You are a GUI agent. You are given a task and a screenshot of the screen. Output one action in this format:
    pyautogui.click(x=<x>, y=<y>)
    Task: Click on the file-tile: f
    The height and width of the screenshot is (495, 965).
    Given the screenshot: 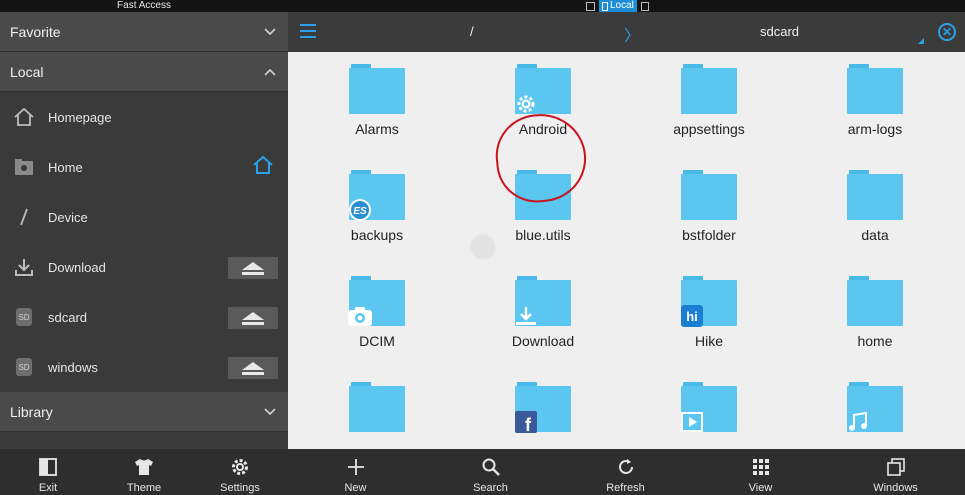 What is the action you would take?
    pyautogui.click(x=543, y=415)
    